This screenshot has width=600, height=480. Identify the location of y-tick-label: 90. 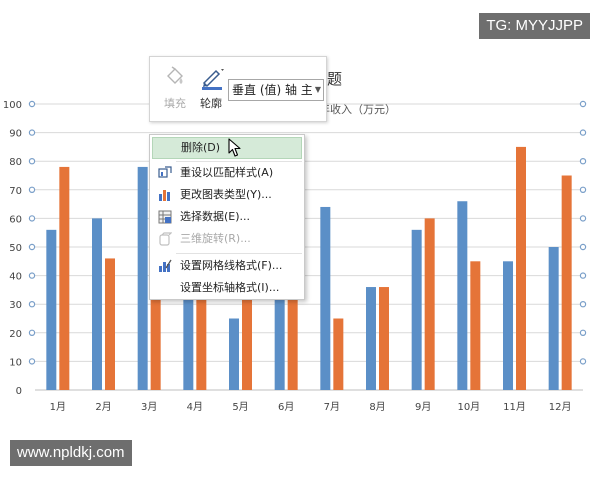
(15, 134).